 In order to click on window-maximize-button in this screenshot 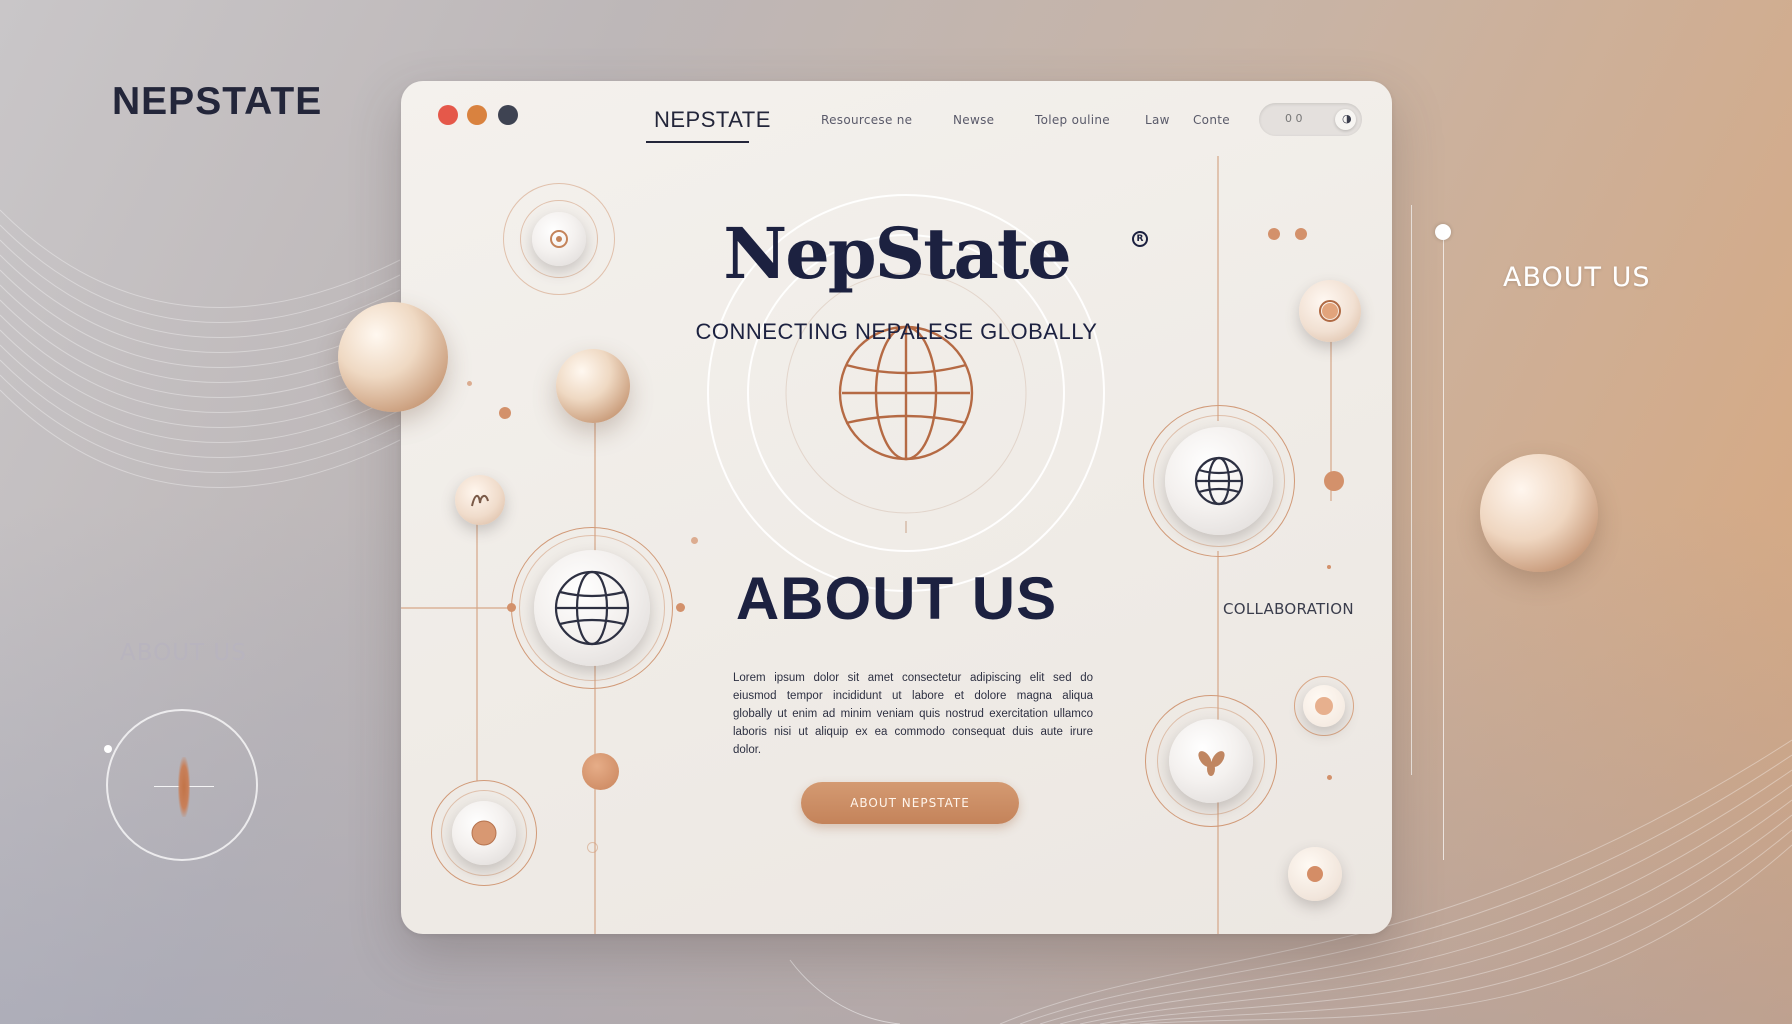, I will do `click(508, 115)`.